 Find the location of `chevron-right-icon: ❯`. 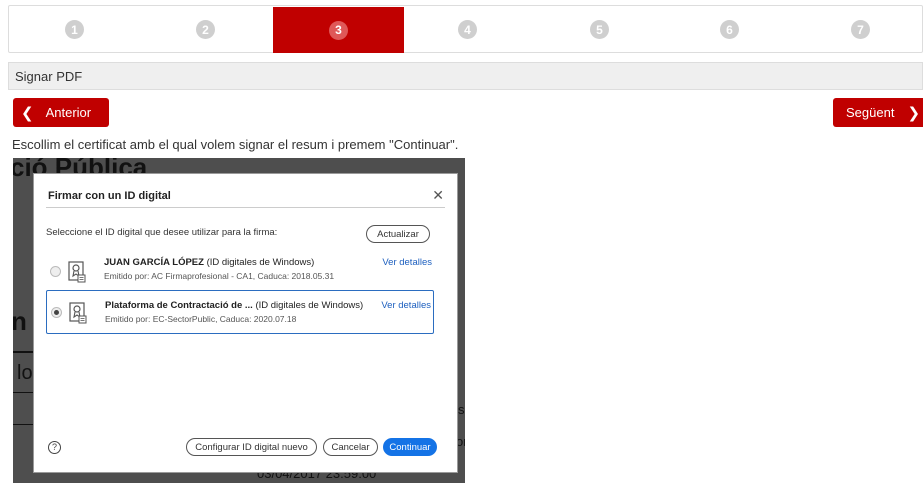

chevron-right-icon: ❯ is located at coordinates (914, 113).